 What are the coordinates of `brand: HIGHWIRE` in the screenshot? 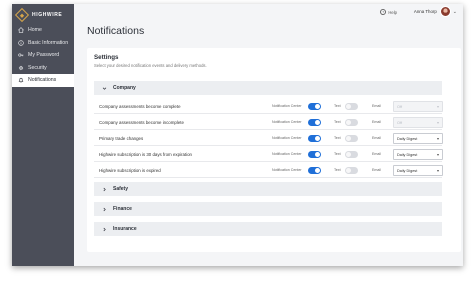 It's located at (38, 15).